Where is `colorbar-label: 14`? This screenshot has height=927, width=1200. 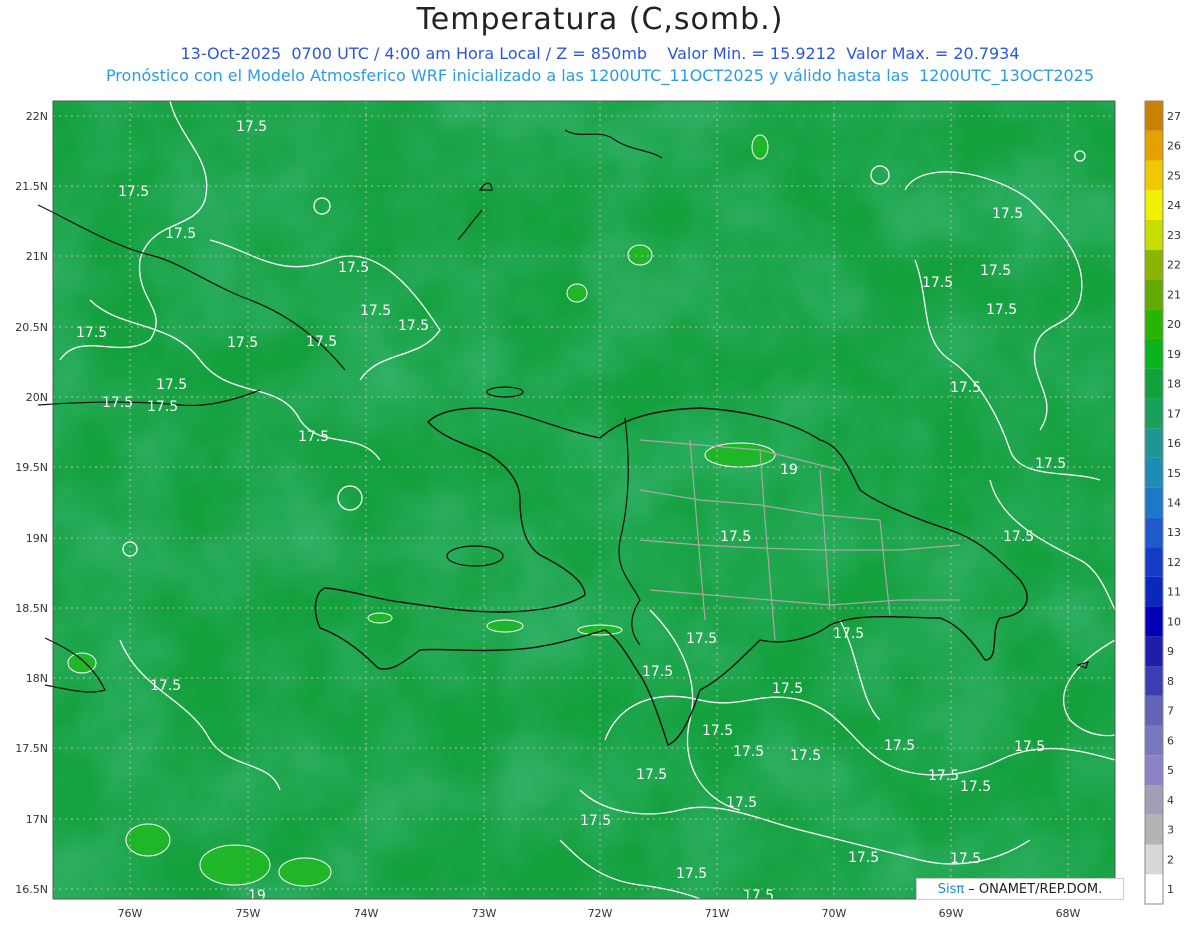
colorbar-label: 14 is located at coordinates (1174, 503).